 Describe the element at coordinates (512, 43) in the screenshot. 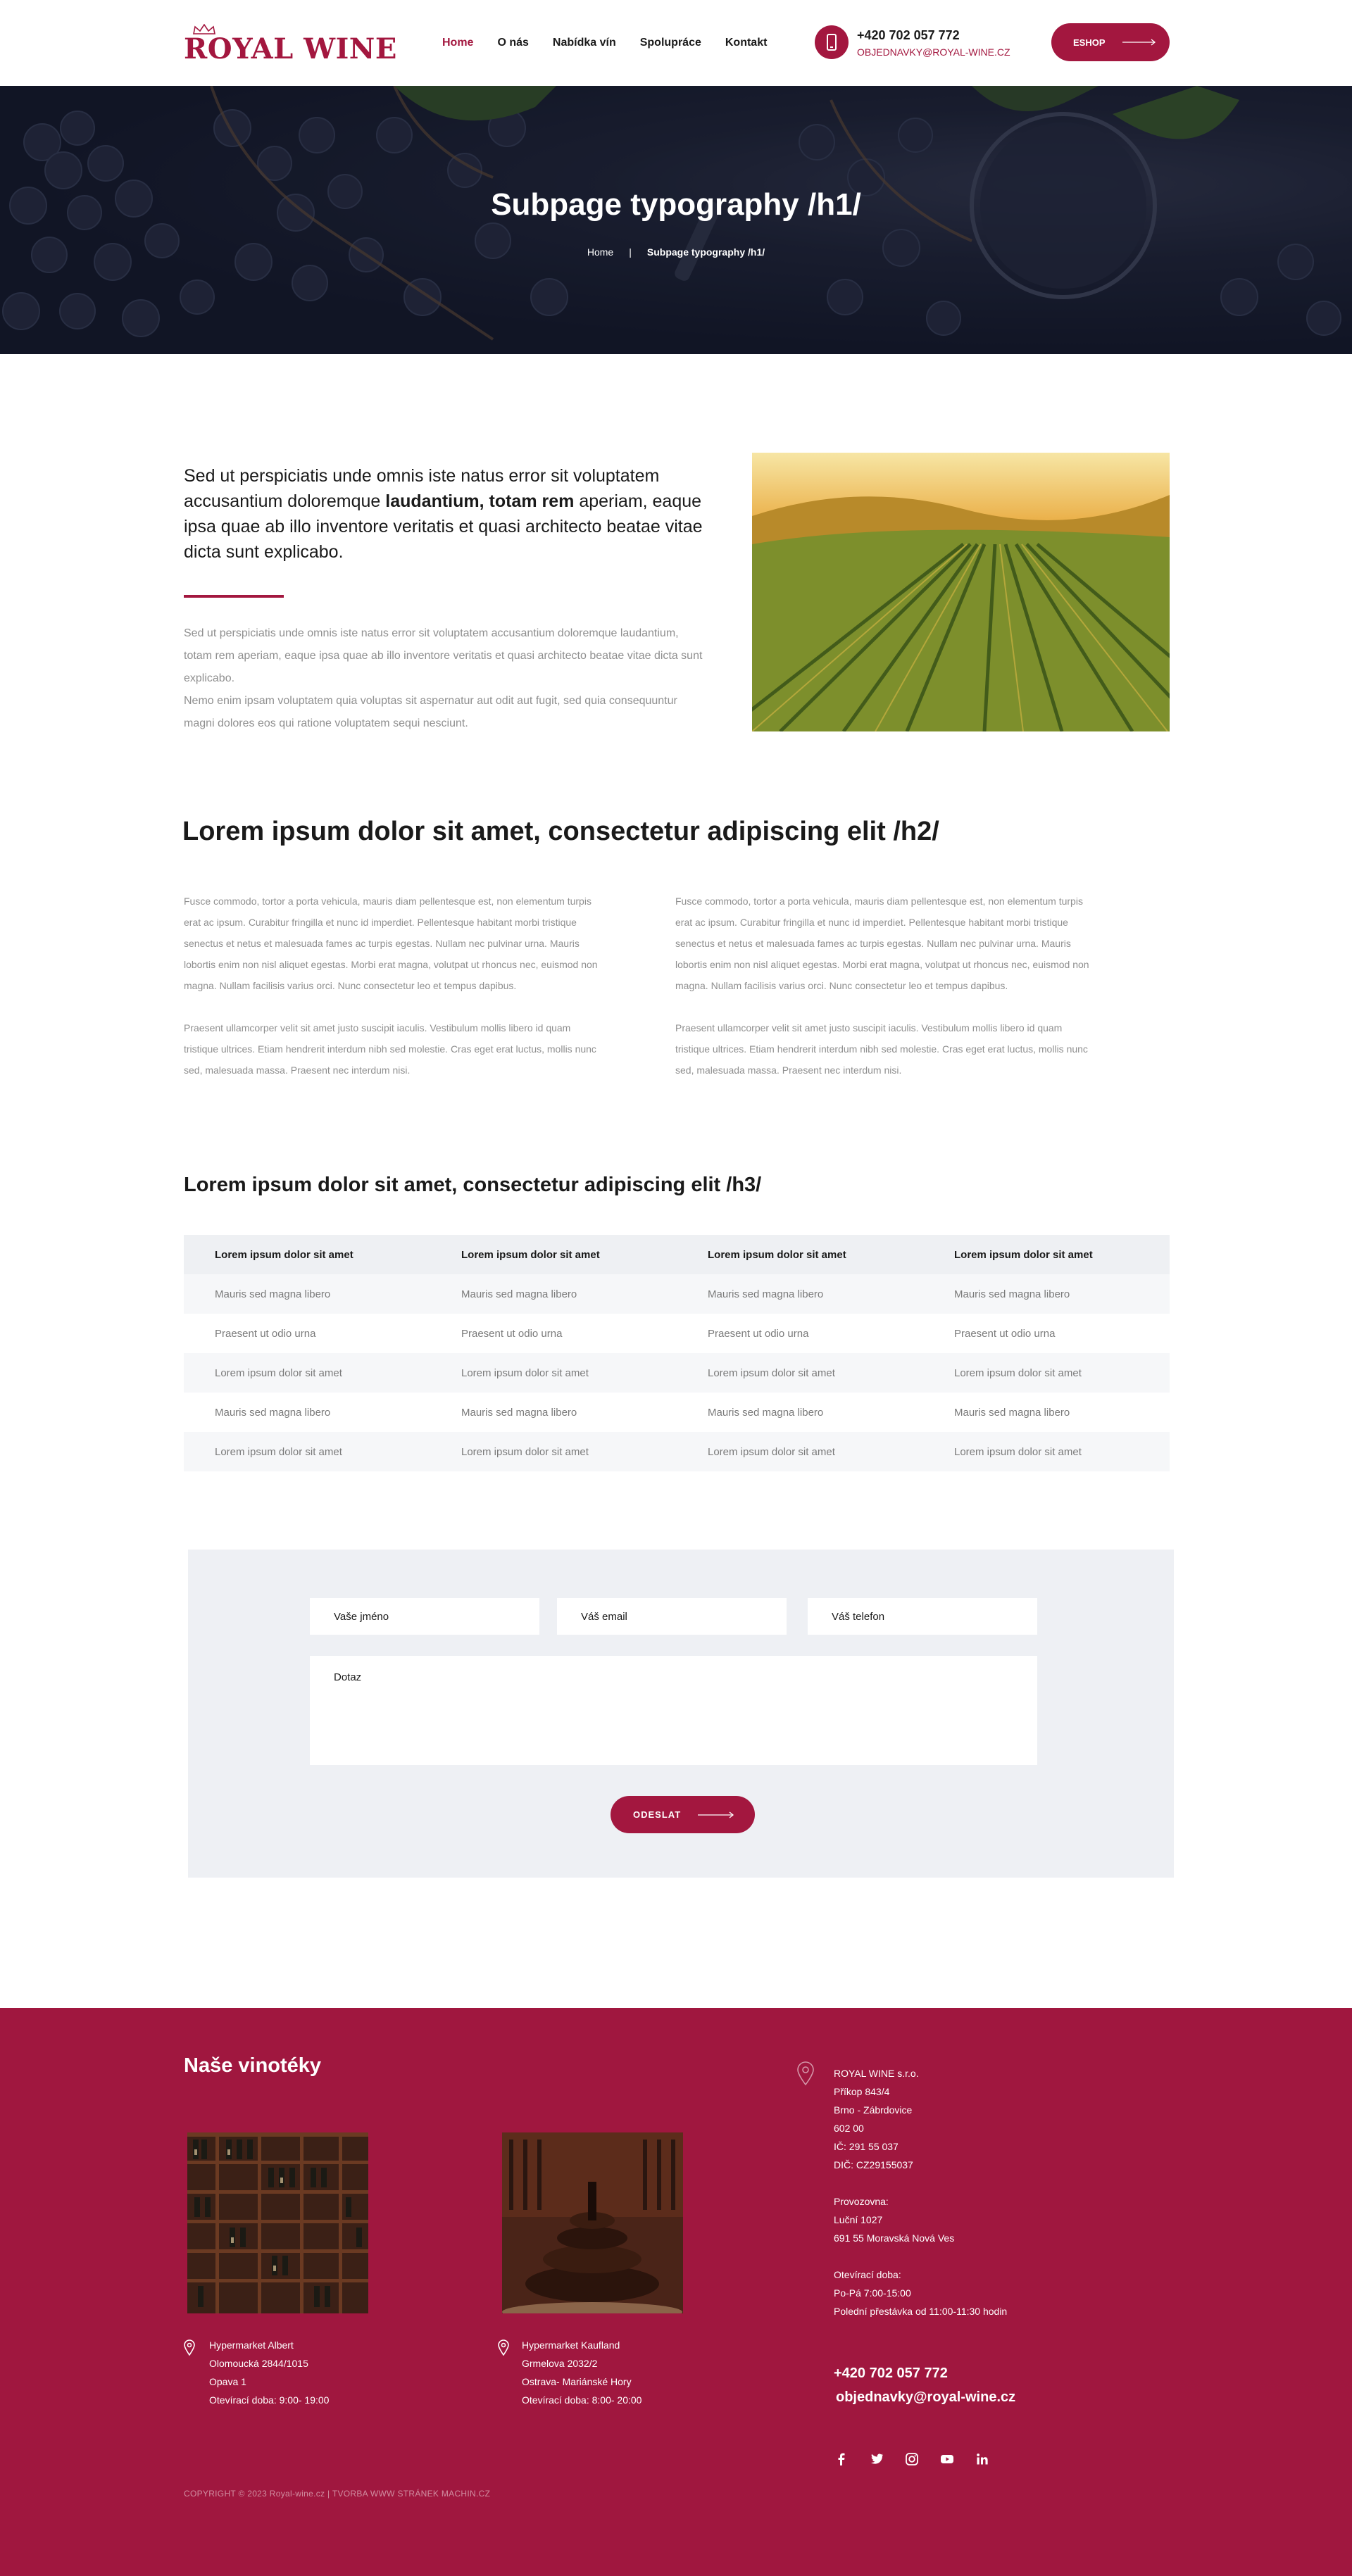

I see `nav-about: O nás` at that location.